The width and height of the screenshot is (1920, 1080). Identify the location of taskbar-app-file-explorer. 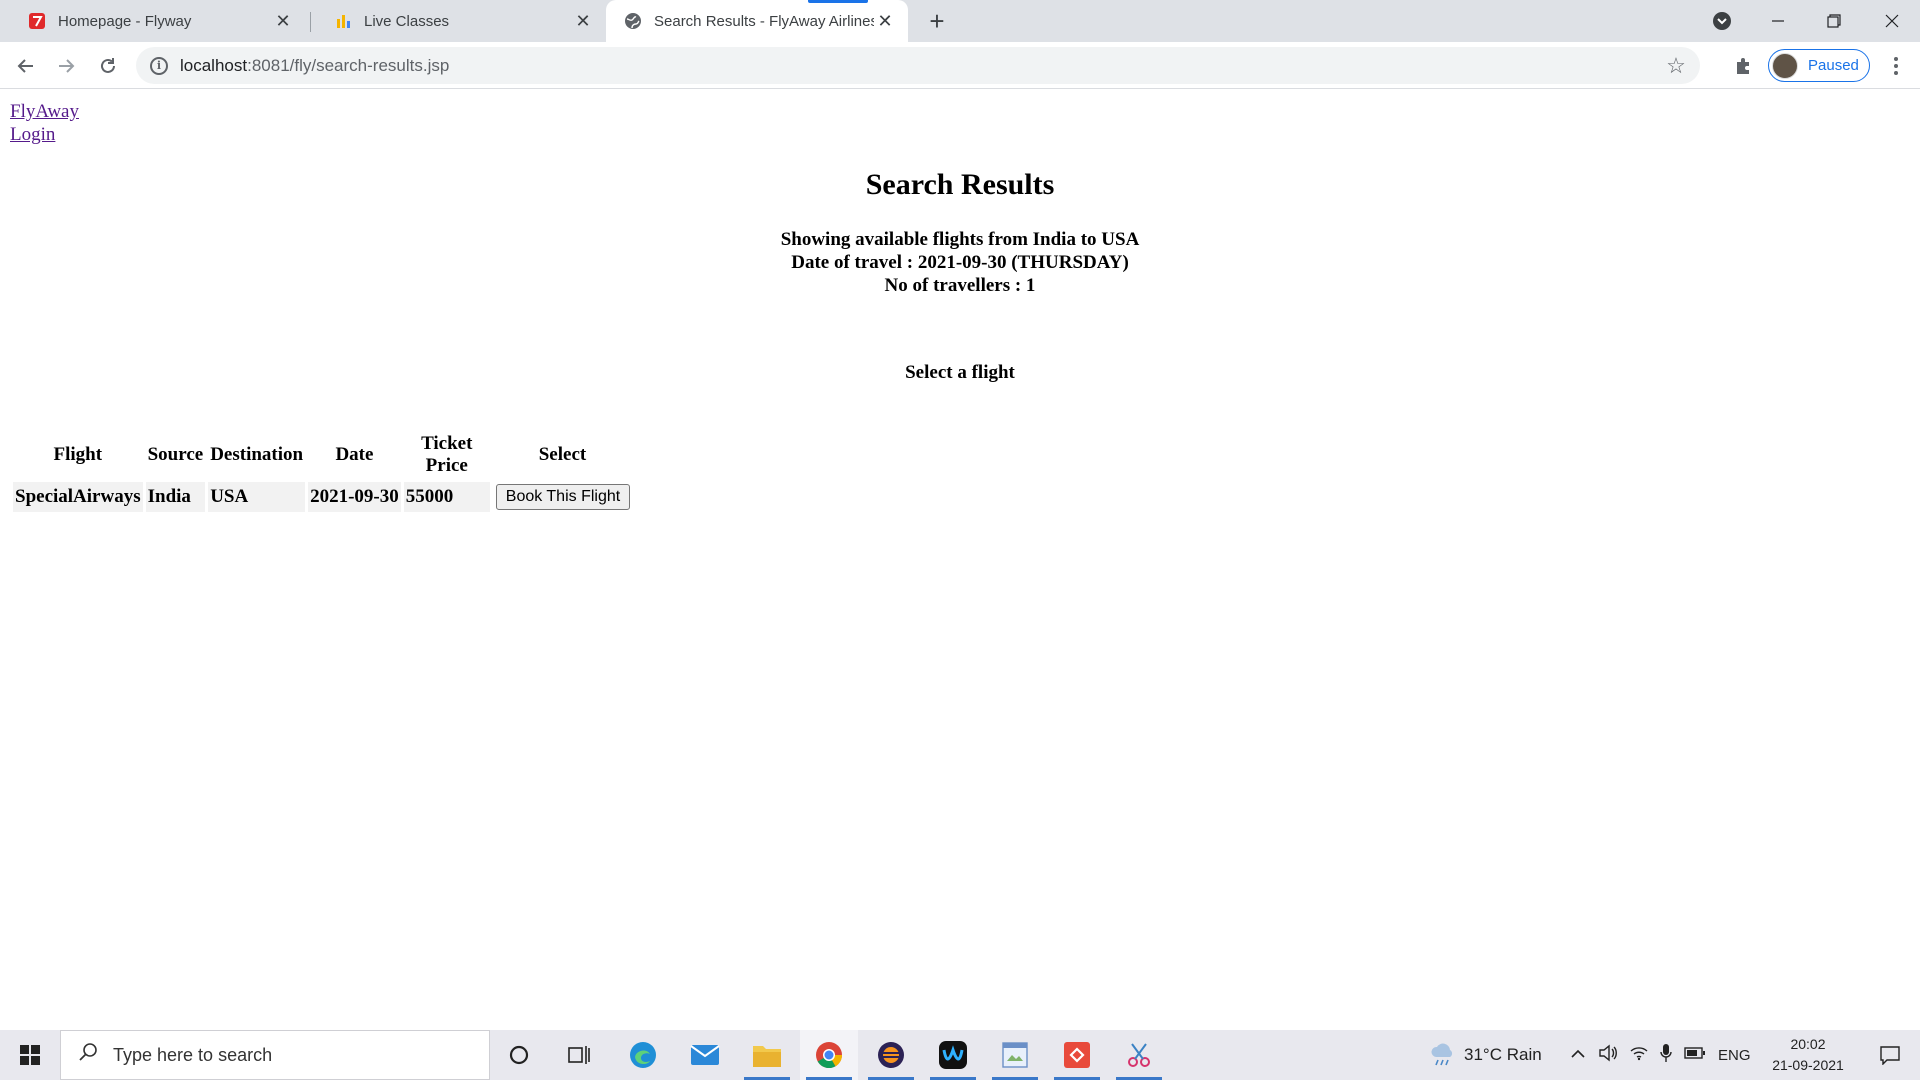
(767, 1055).